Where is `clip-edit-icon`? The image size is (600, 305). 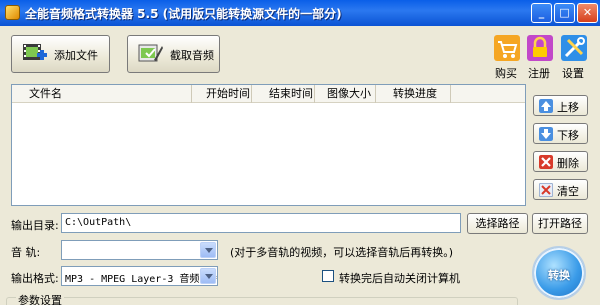
clip-edit-icon is located at coordinates (150, 53).